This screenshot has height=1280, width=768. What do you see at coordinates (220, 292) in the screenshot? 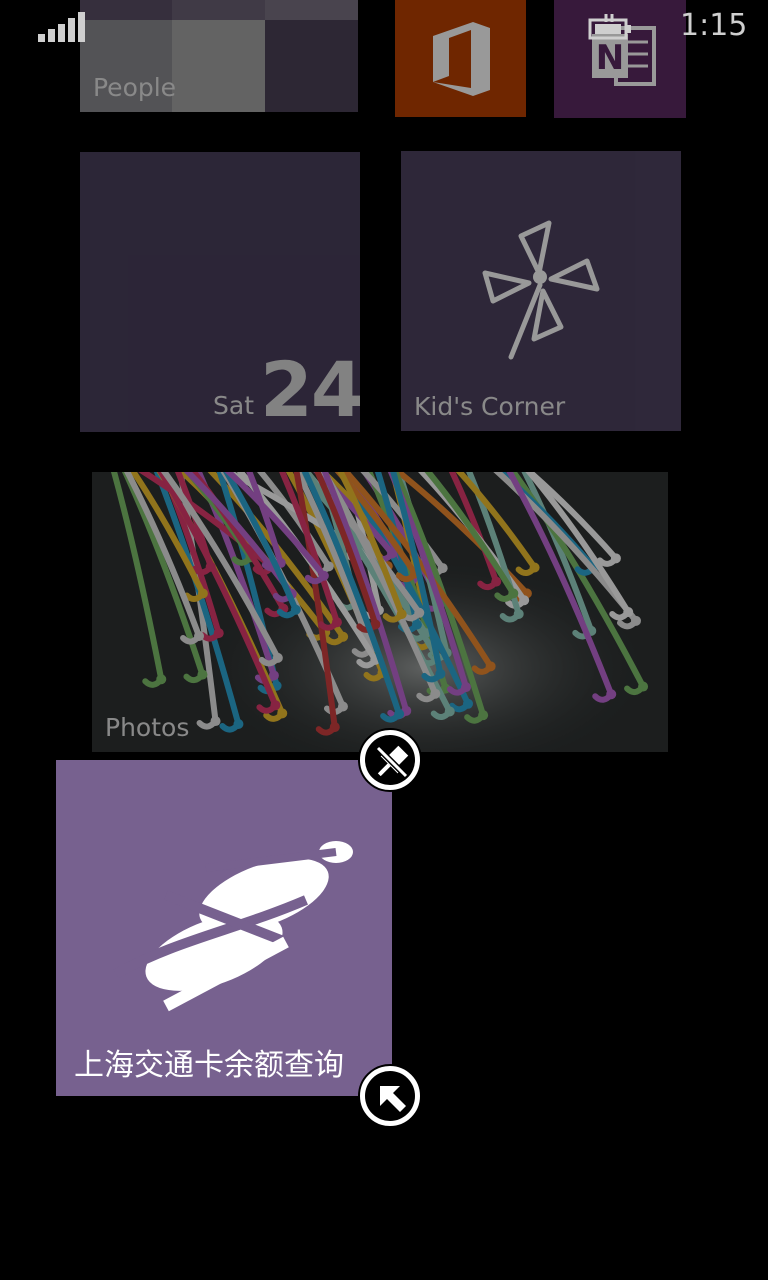
I see `calendar-tile: Sat 24` at bounding box center [220, 292].